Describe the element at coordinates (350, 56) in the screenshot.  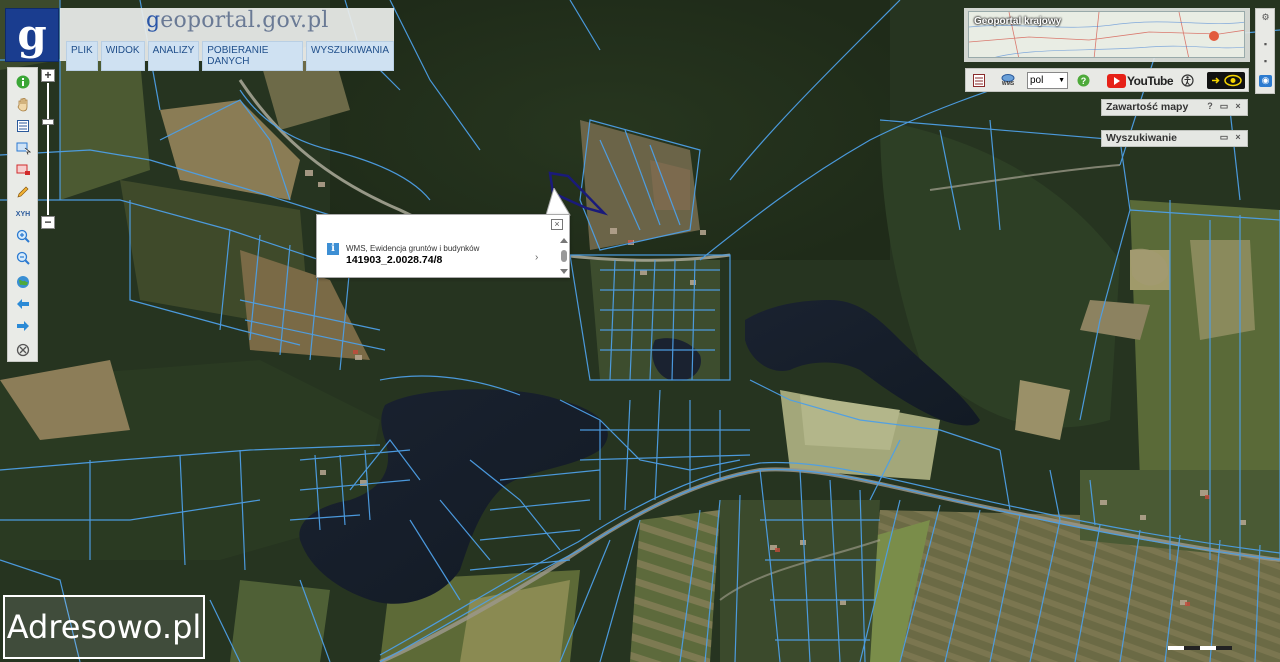
I see `menu-wyszukiwania: WYSZUKIWANIA` at that location.